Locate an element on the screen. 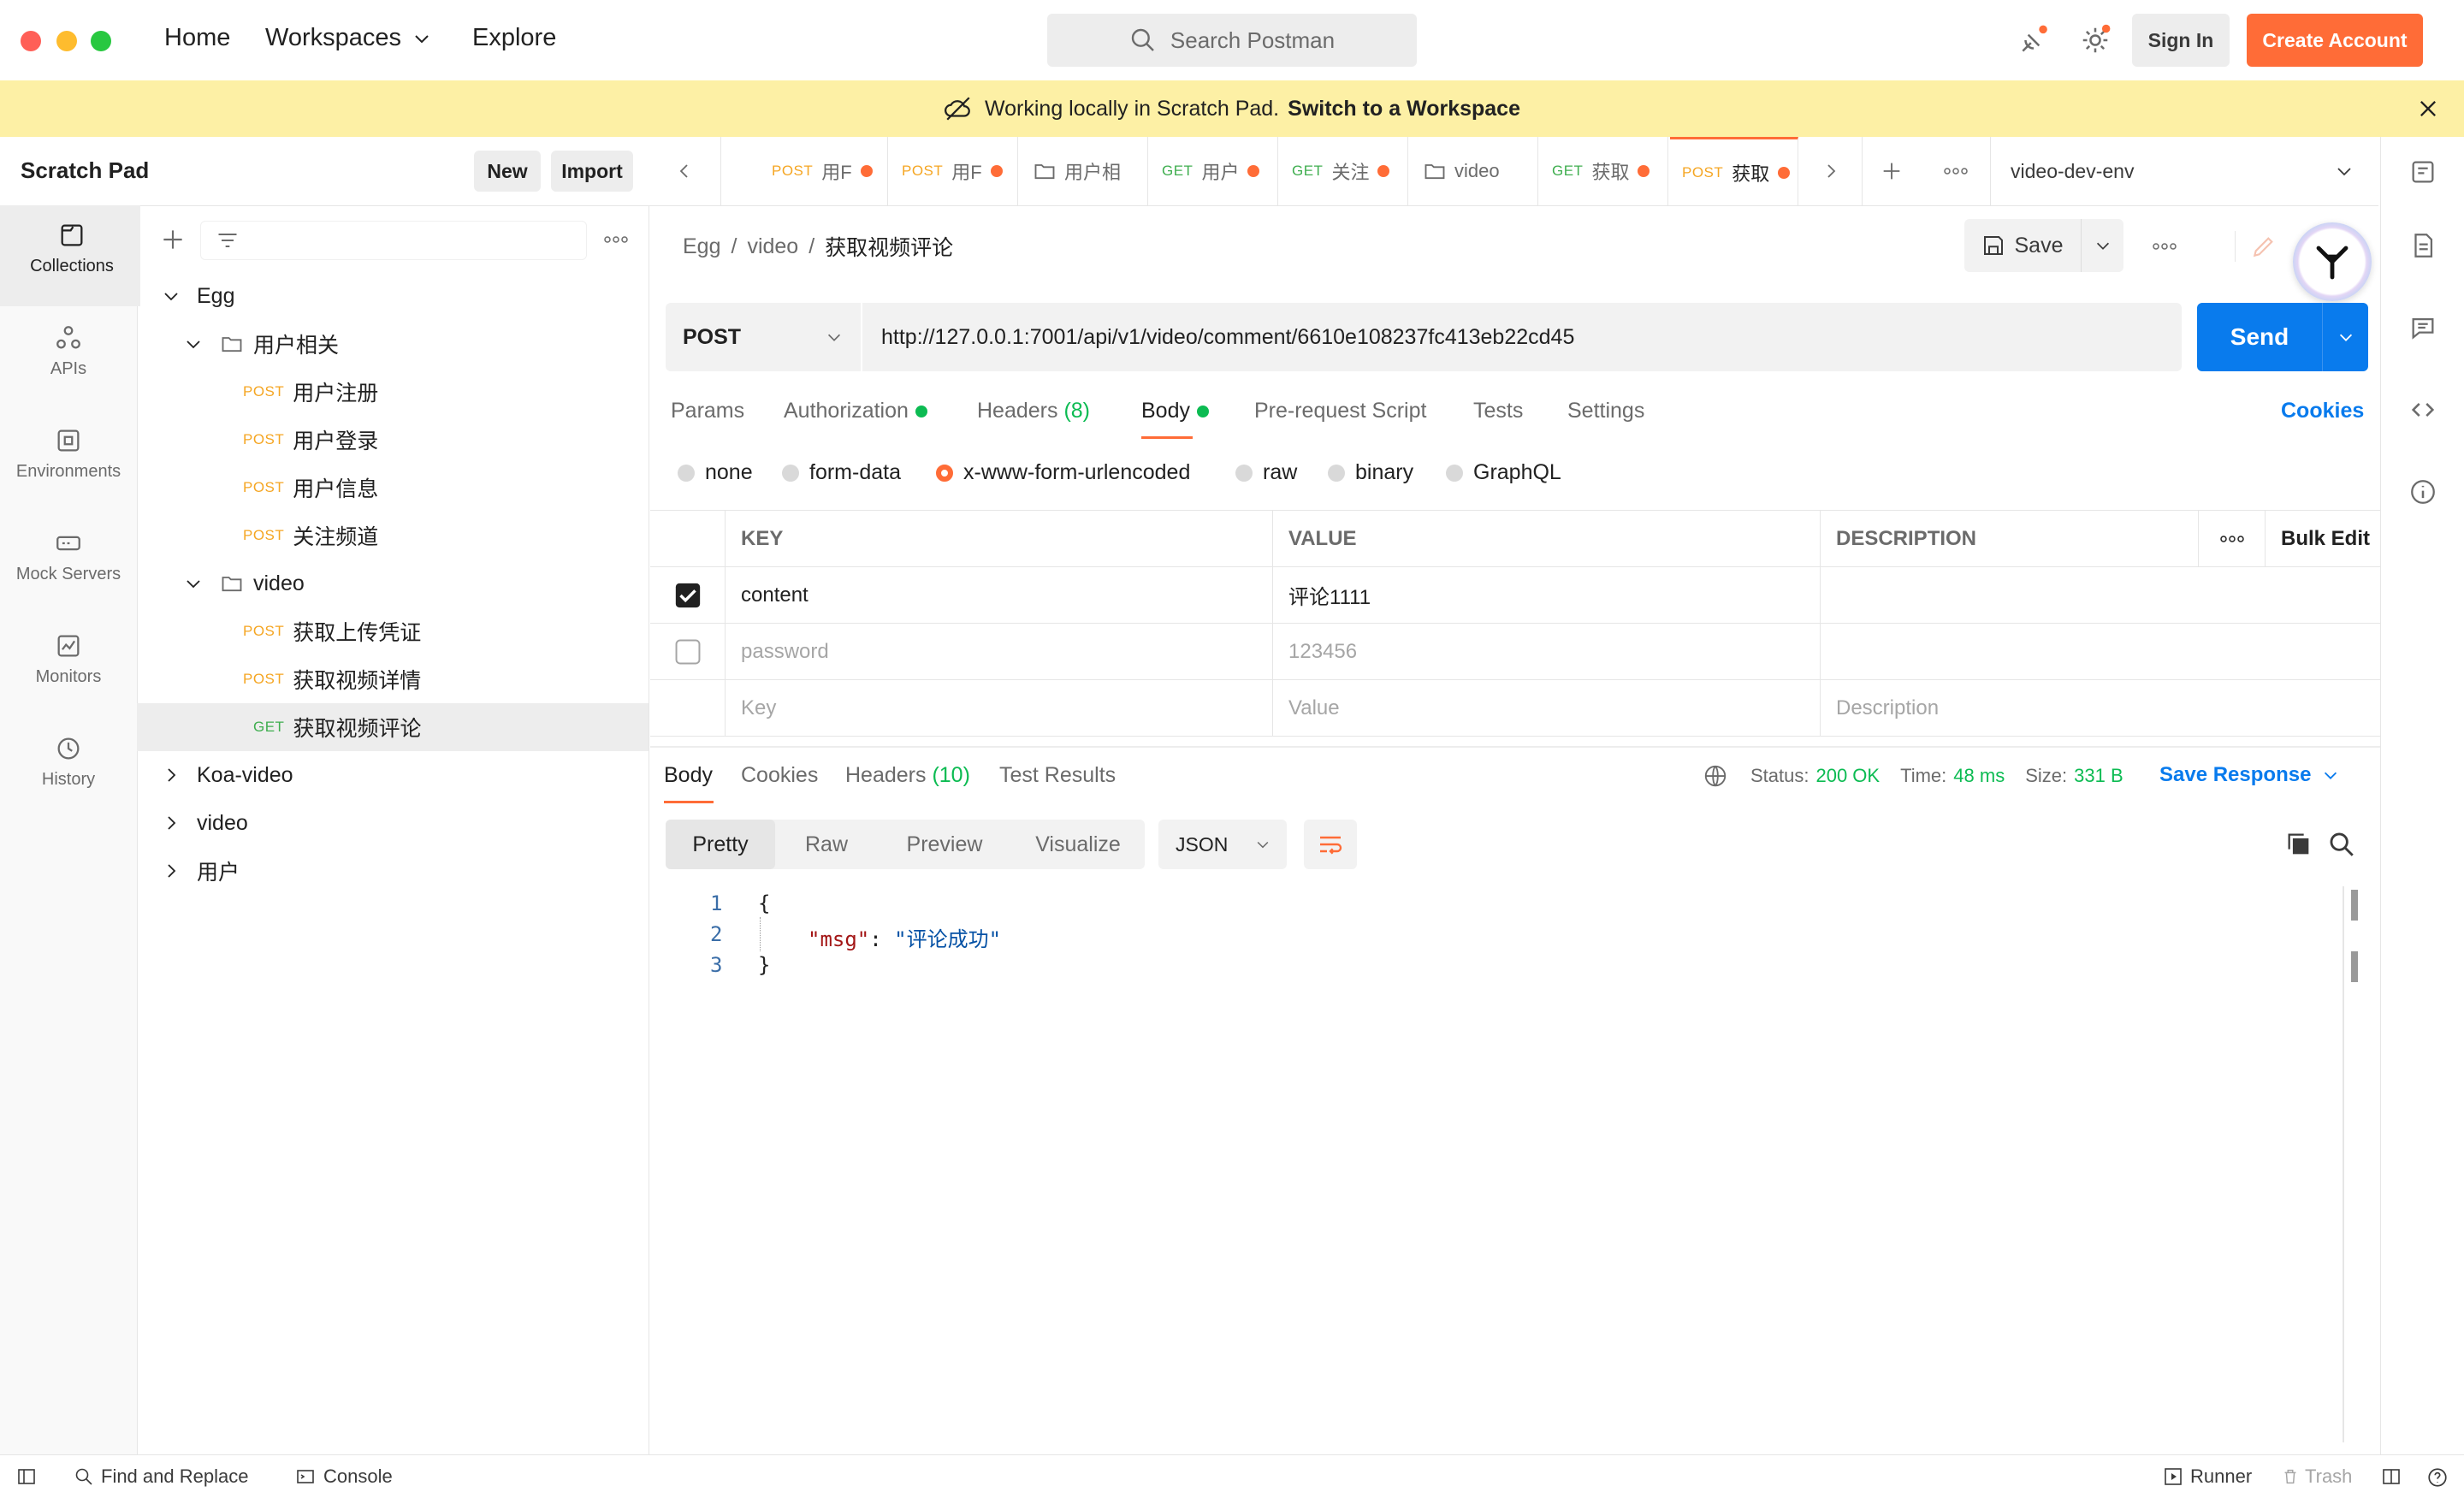 This screenshot has height=1498, width=2464. request-tab: GET 获取 is located at coordinates (1604, 171).